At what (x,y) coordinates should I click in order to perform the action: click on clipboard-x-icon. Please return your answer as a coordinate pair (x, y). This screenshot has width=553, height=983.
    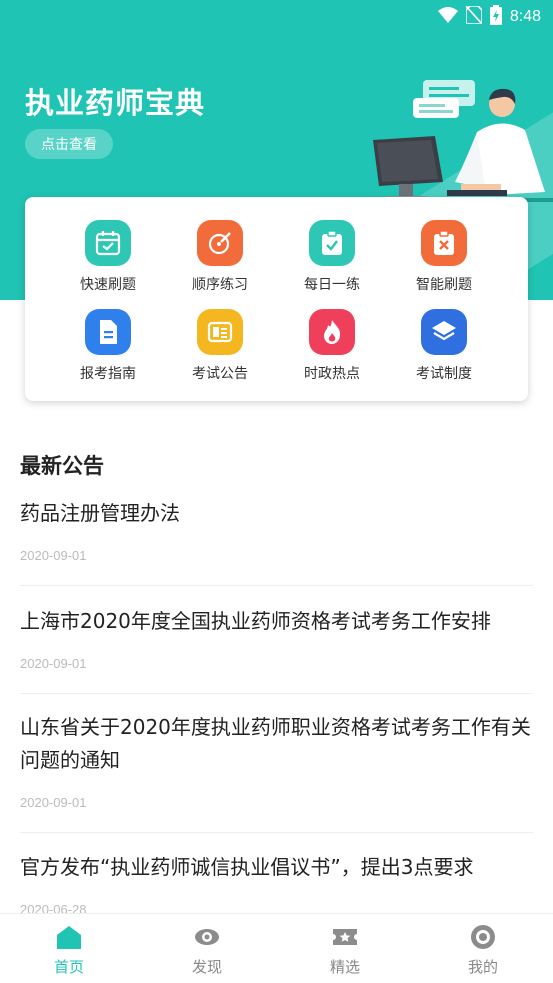
    Looking at the image, I should click on (444, 243).